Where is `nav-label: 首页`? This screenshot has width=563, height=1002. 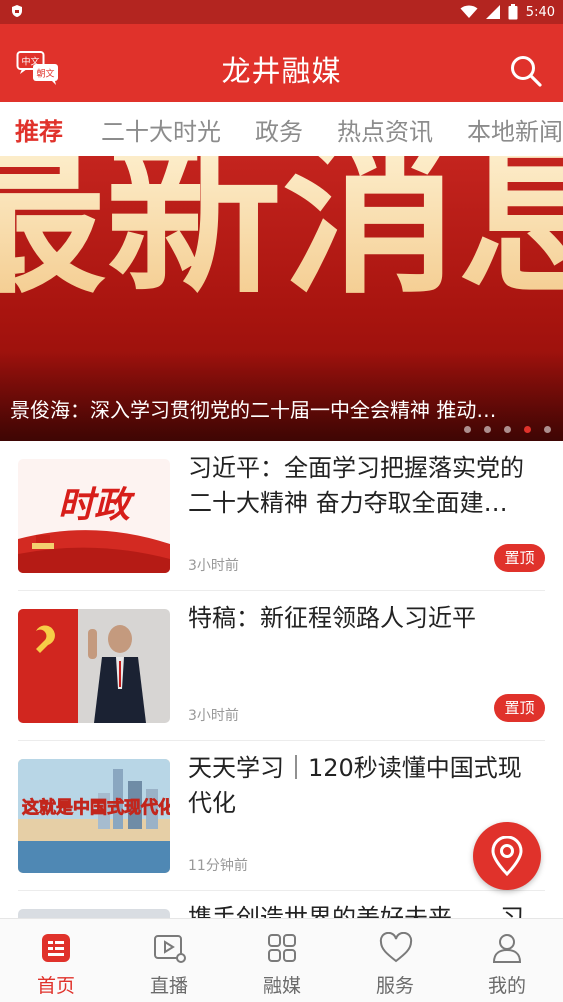 nav-label: 首页 is located at coordinates (55, 986).